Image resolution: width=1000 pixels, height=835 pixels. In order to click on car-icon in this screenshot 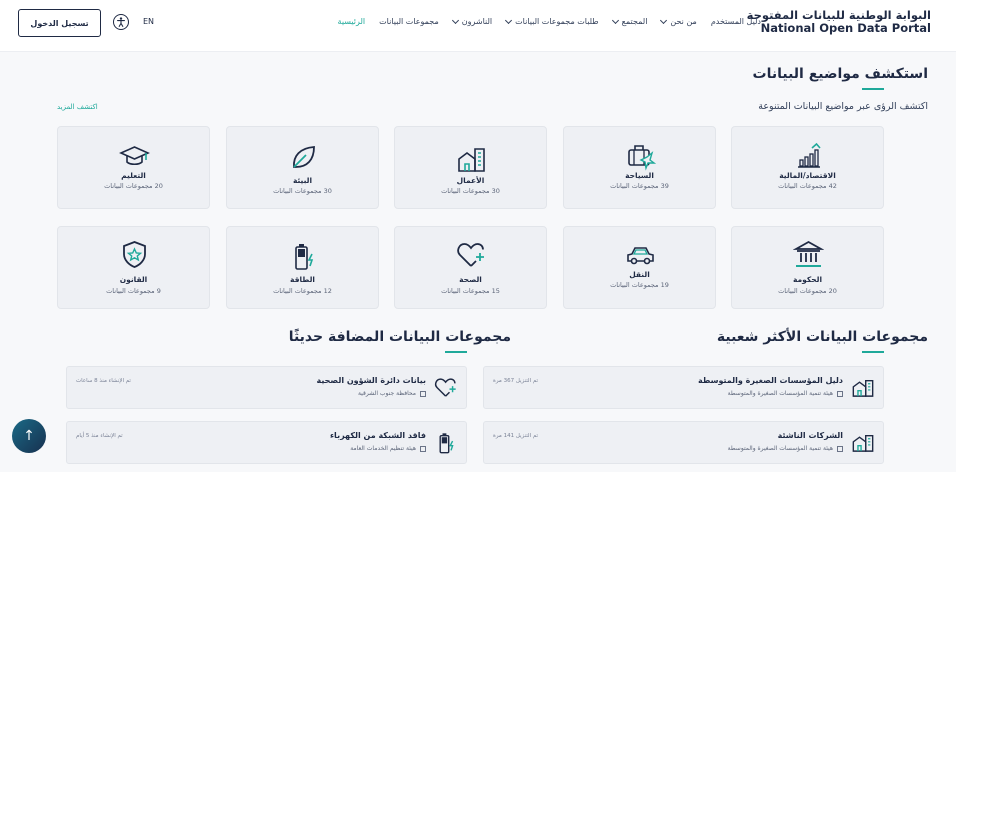, I will do `click(640, 255)`.